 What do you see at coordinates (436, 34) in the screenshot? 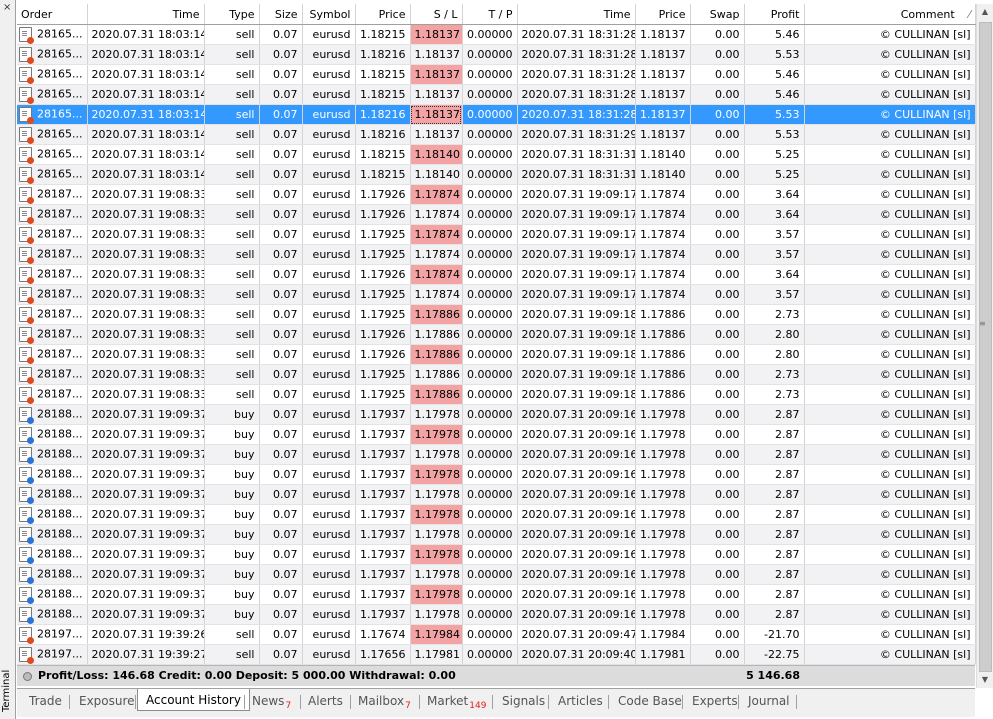
I see `cell-stop-loss: 1.18137` at bounding box center [436, 34].